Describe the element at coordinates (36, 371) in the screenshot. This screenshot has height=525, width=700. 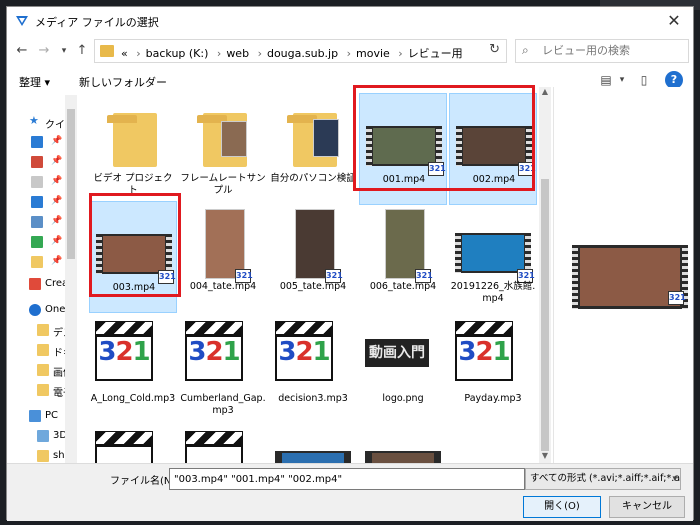
I see `nav-item-pictures-folder: 画像` at that location.